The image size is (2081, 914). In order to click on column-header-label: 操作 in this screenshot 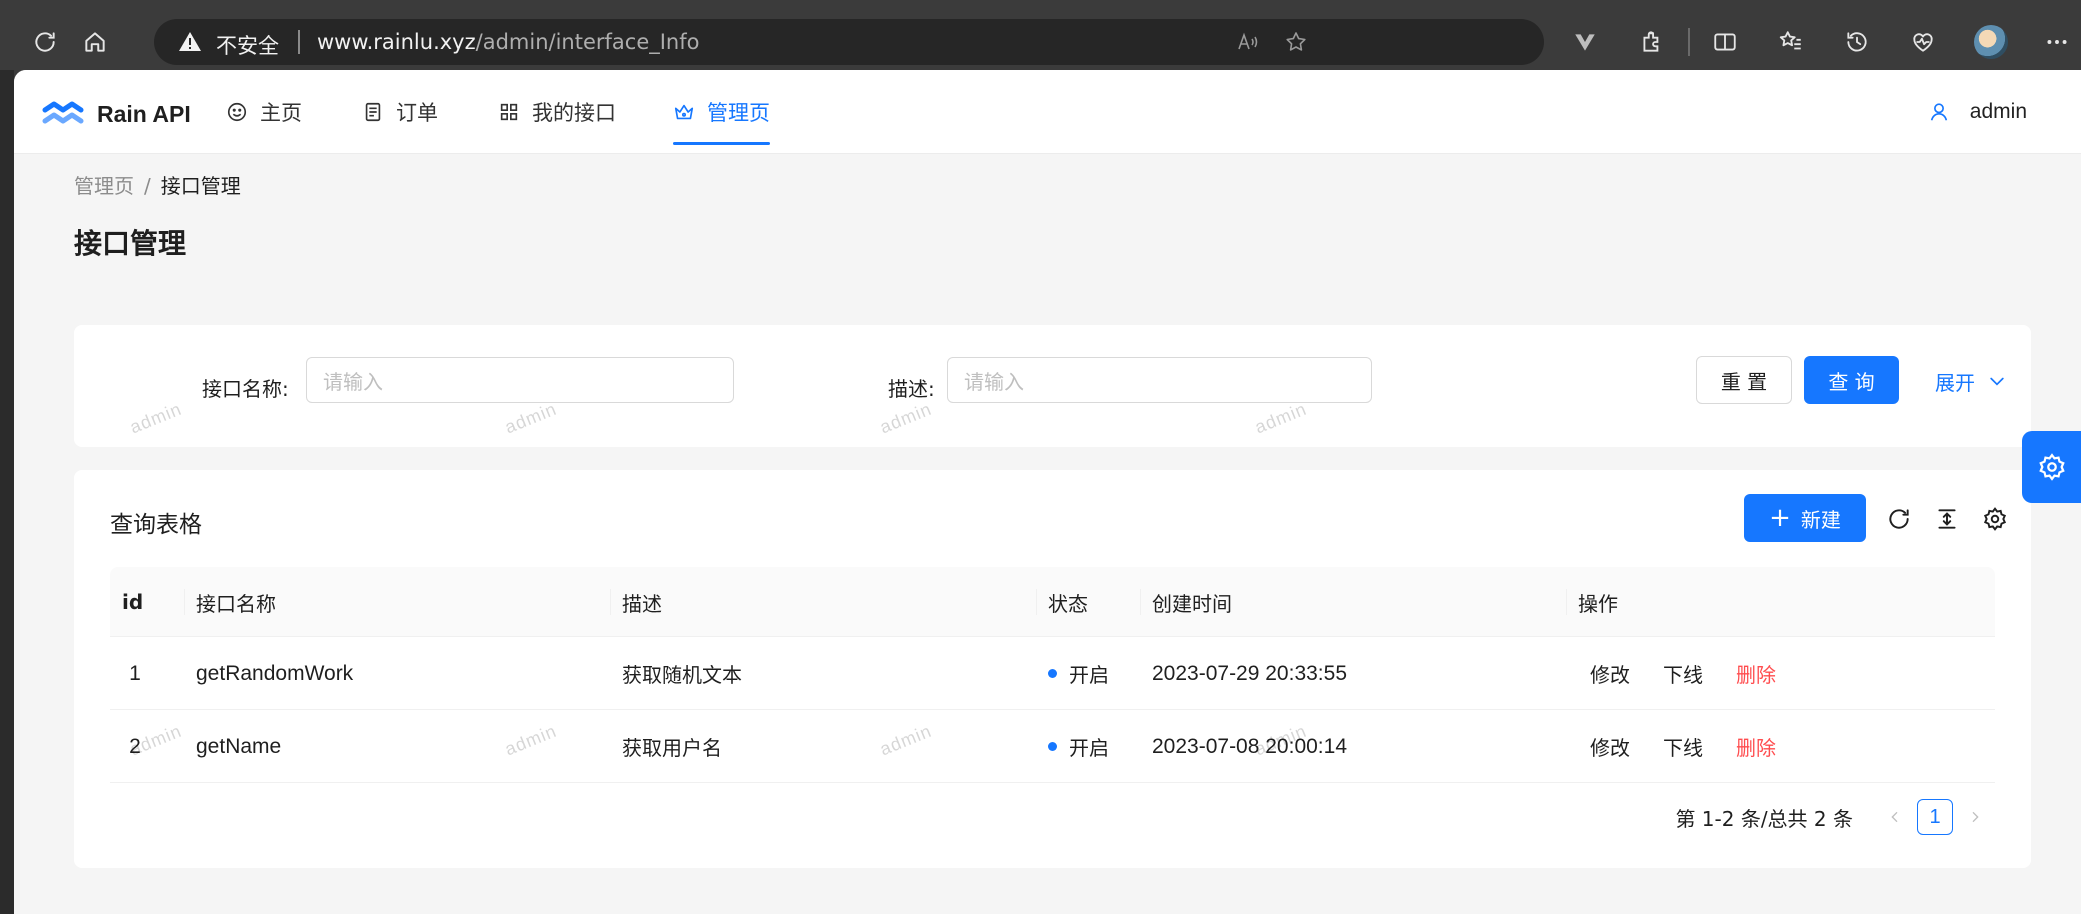, I will do `click(1598, 603)`.